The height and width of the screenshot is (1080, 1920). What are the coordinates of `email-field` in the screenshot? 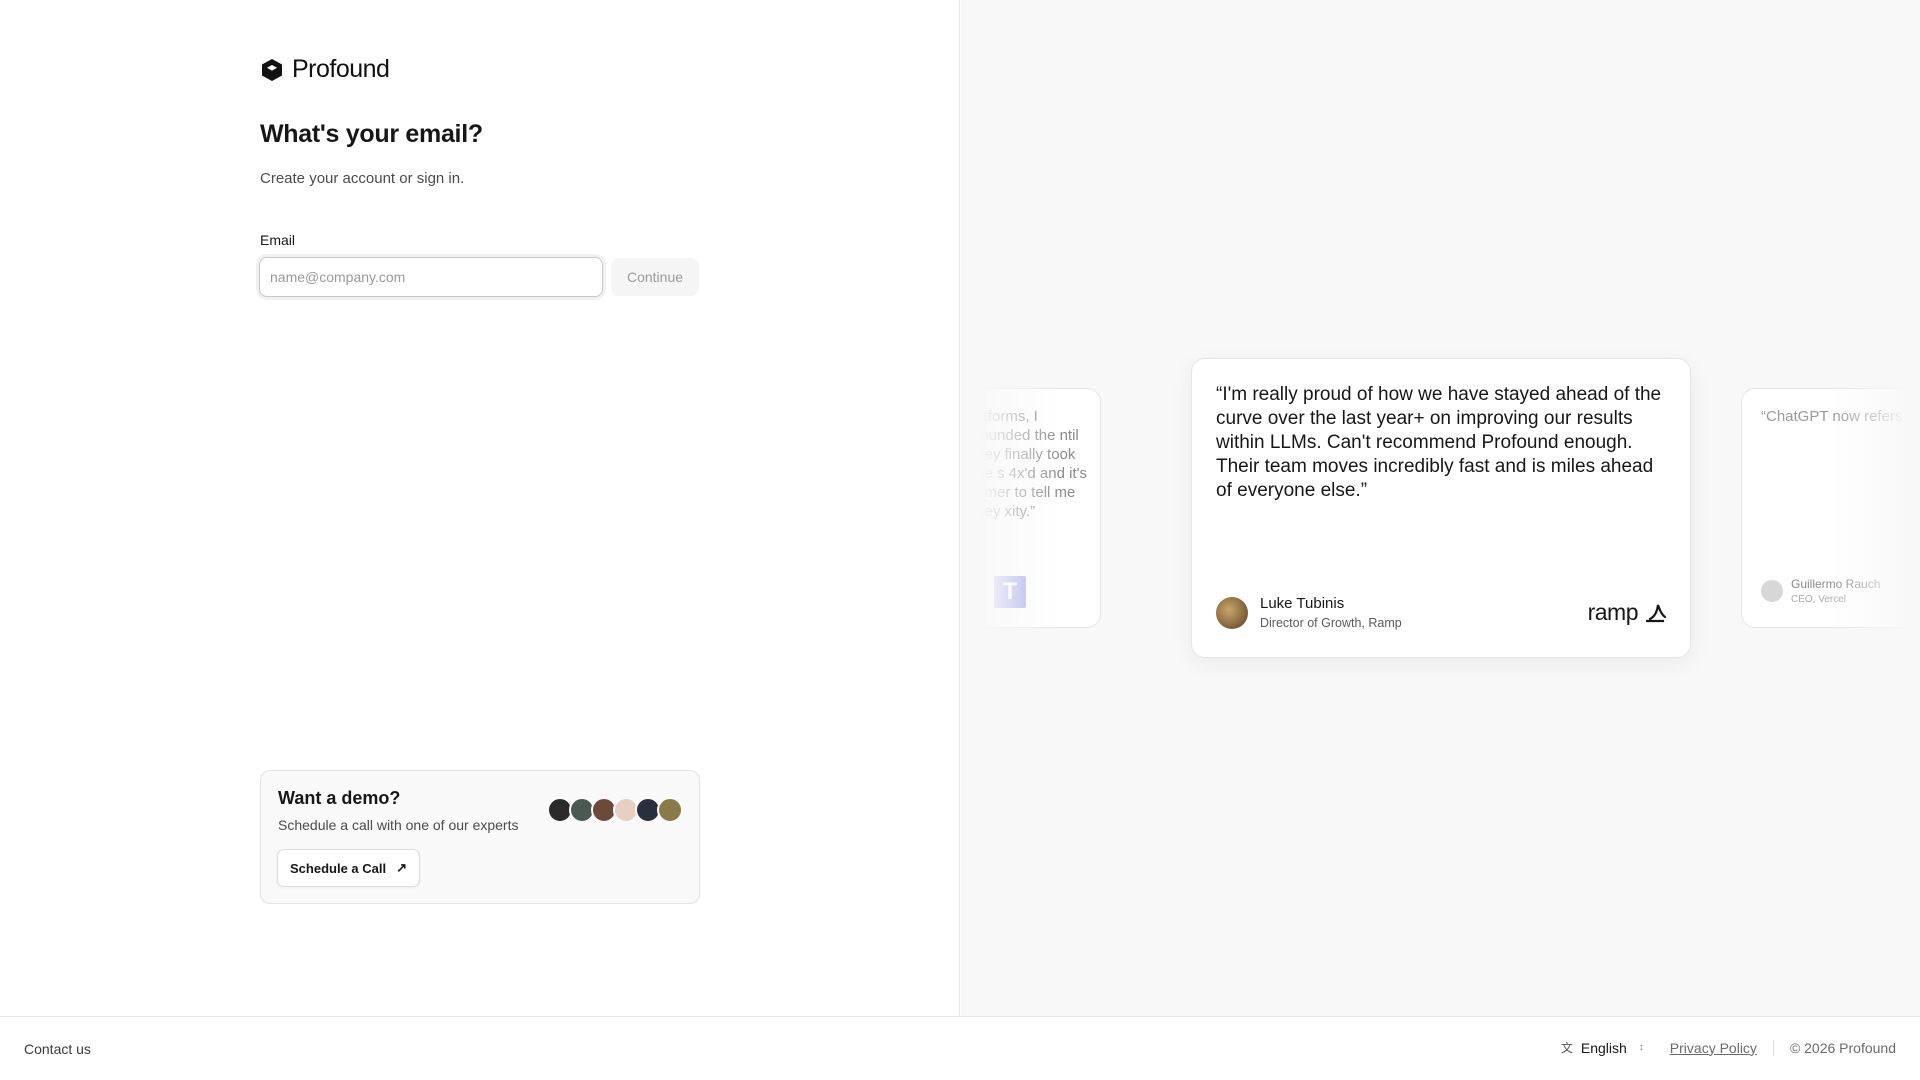 It's located at (431, 277).